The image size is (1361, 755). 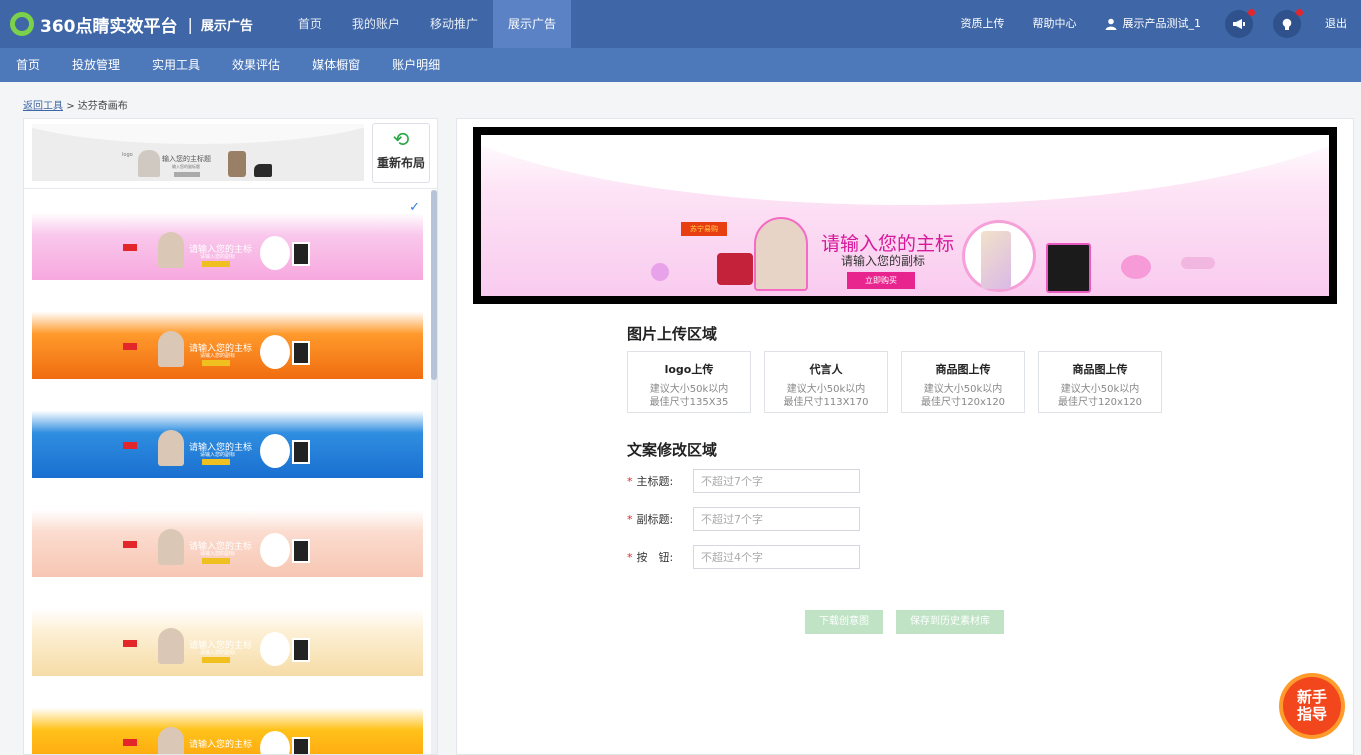 I want to click on banner-decor-ball, so click(x=660, y=272).